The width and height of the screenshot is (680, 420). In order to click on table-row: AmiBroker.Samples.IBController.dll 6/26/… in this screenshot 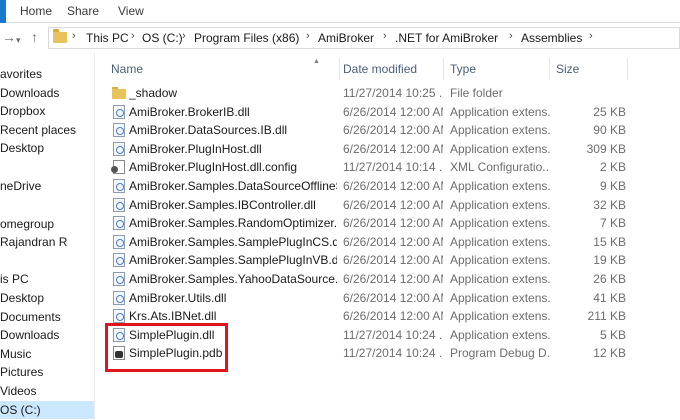, I will do `click(387, 205)`.